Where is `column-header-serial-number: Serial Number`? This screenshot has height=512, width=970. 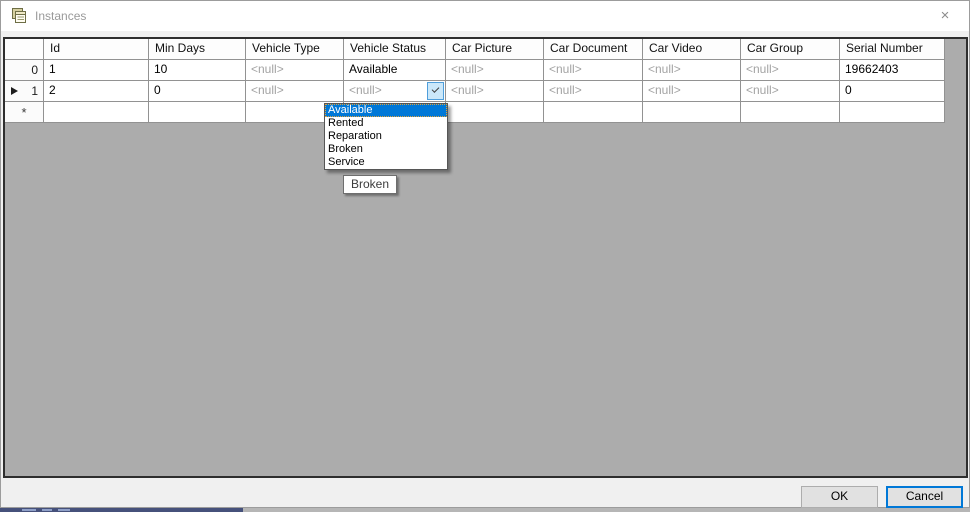 column-header-serial-number: Serial Number is located at coordinates (892, 49).